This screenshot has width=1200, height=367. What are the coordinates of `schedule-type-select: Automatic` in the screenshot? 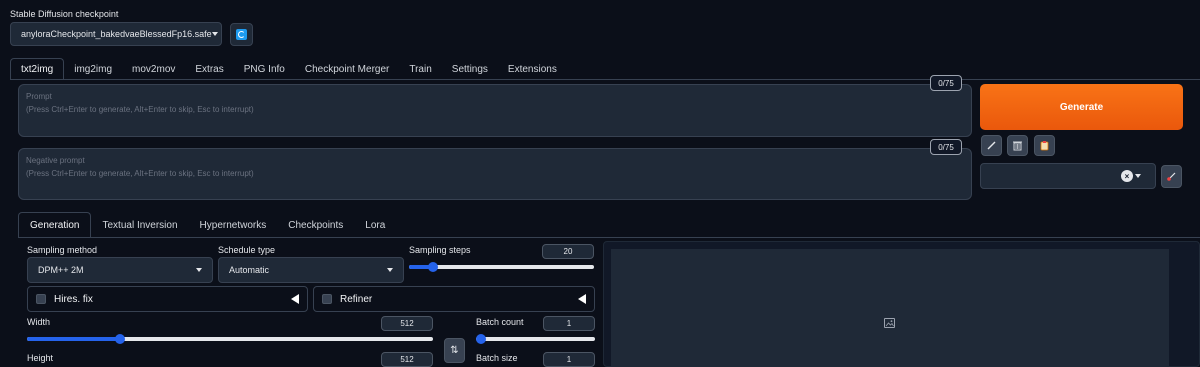 It's located at (311, 270).